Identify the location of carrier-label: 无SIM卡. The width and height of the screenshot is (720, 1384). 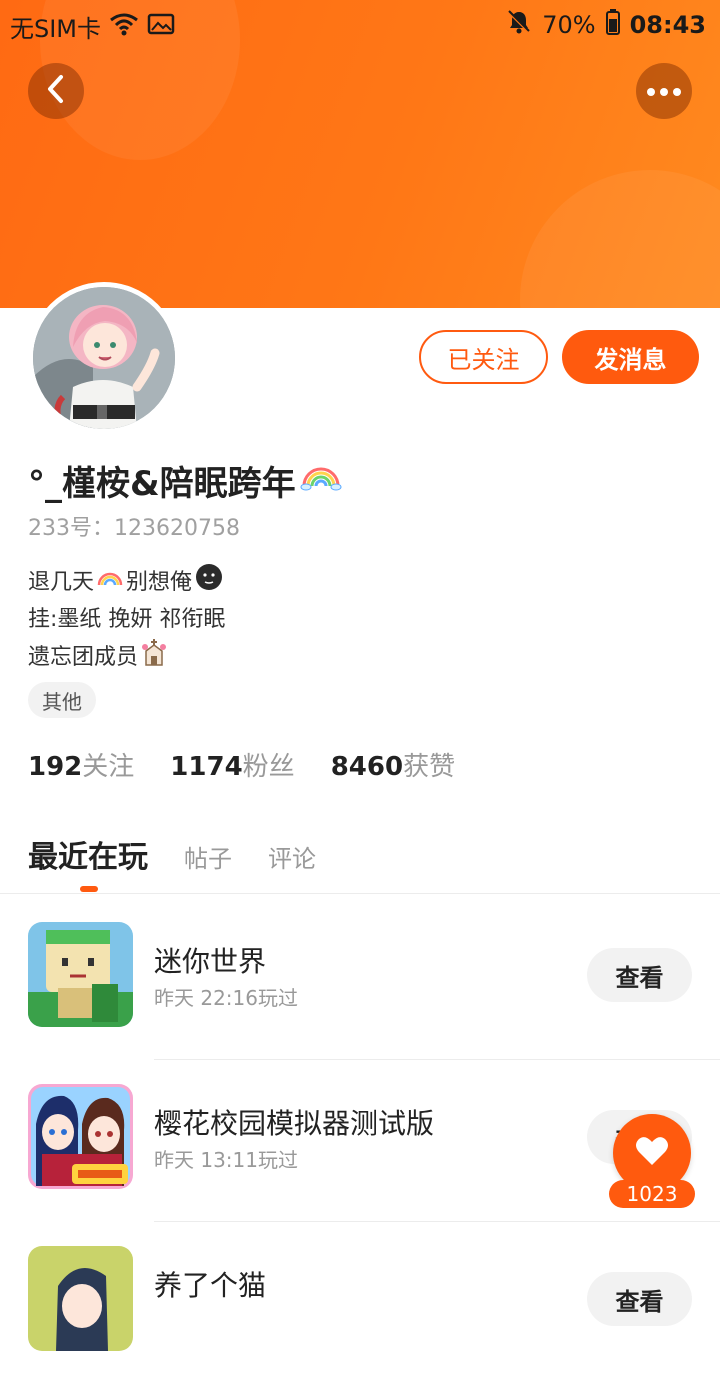
(56, 29).